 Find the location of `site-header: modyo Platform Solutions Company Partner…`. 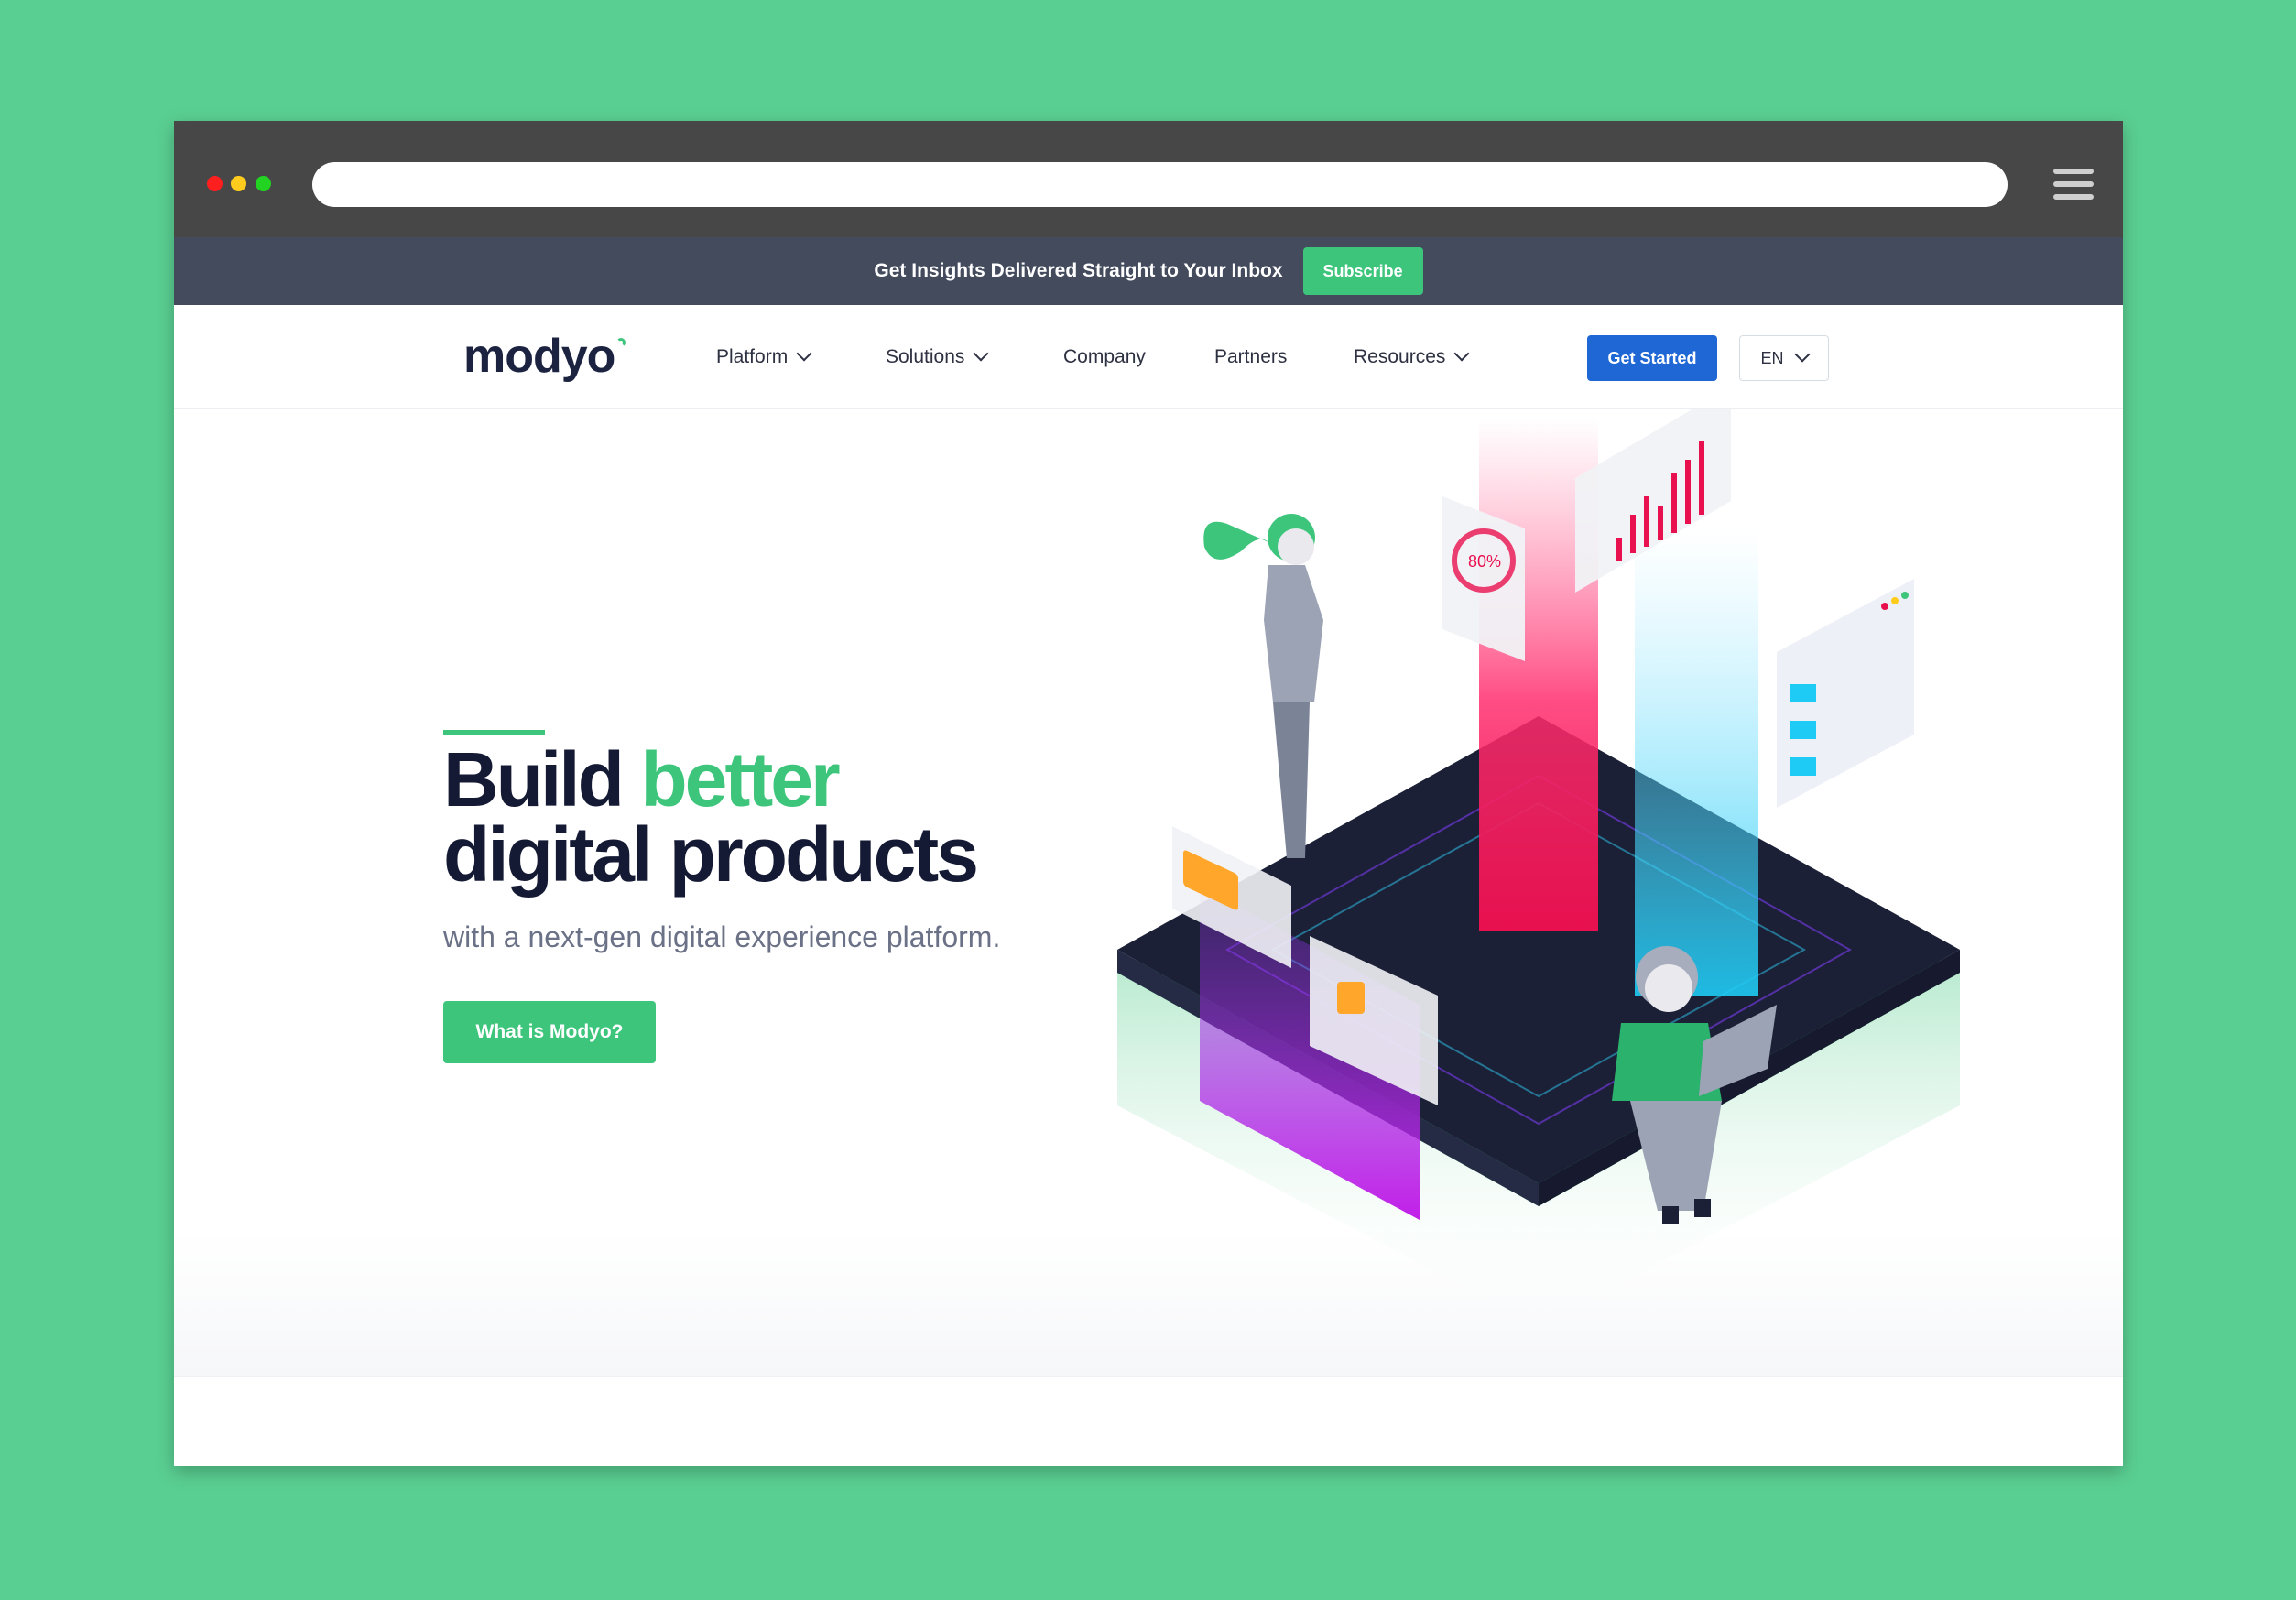

site-header: modyo Platform Solutions Company Partner… is located at coordinates (1148, 357).